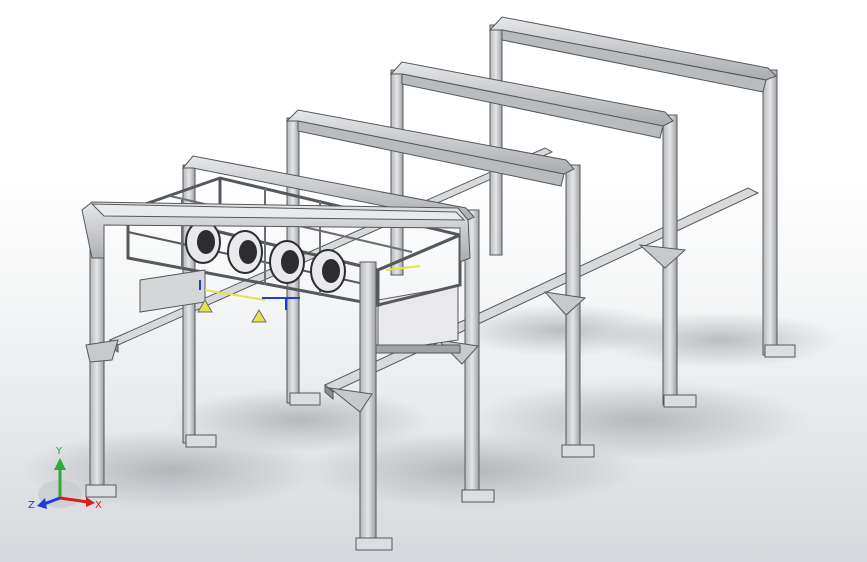 The width and height of the screenshot is (867, 562). Describe the element at coordinates (98, 505) in the screenshot. I see `x-axis-label: X` at that location.